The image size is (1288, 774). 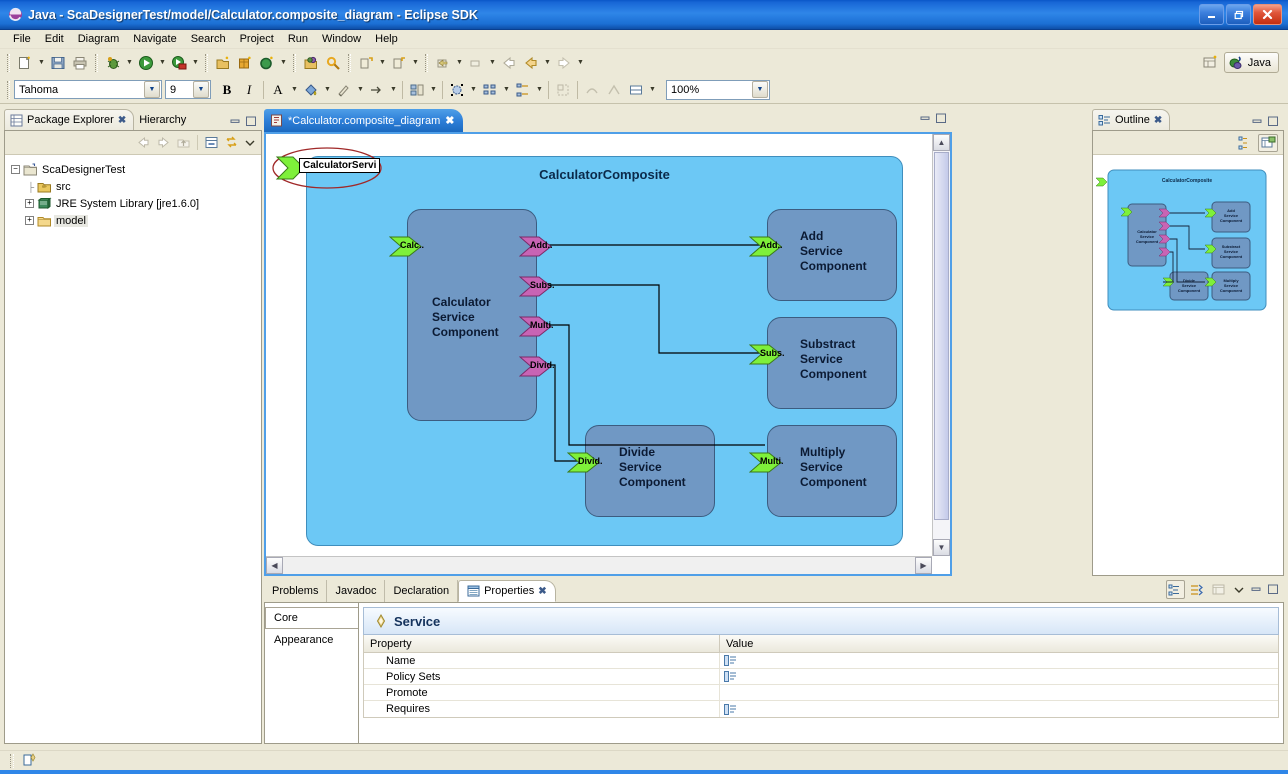 I want to click on fill-color-dropdown-arrow: ▼, so click(x=327, y=90).